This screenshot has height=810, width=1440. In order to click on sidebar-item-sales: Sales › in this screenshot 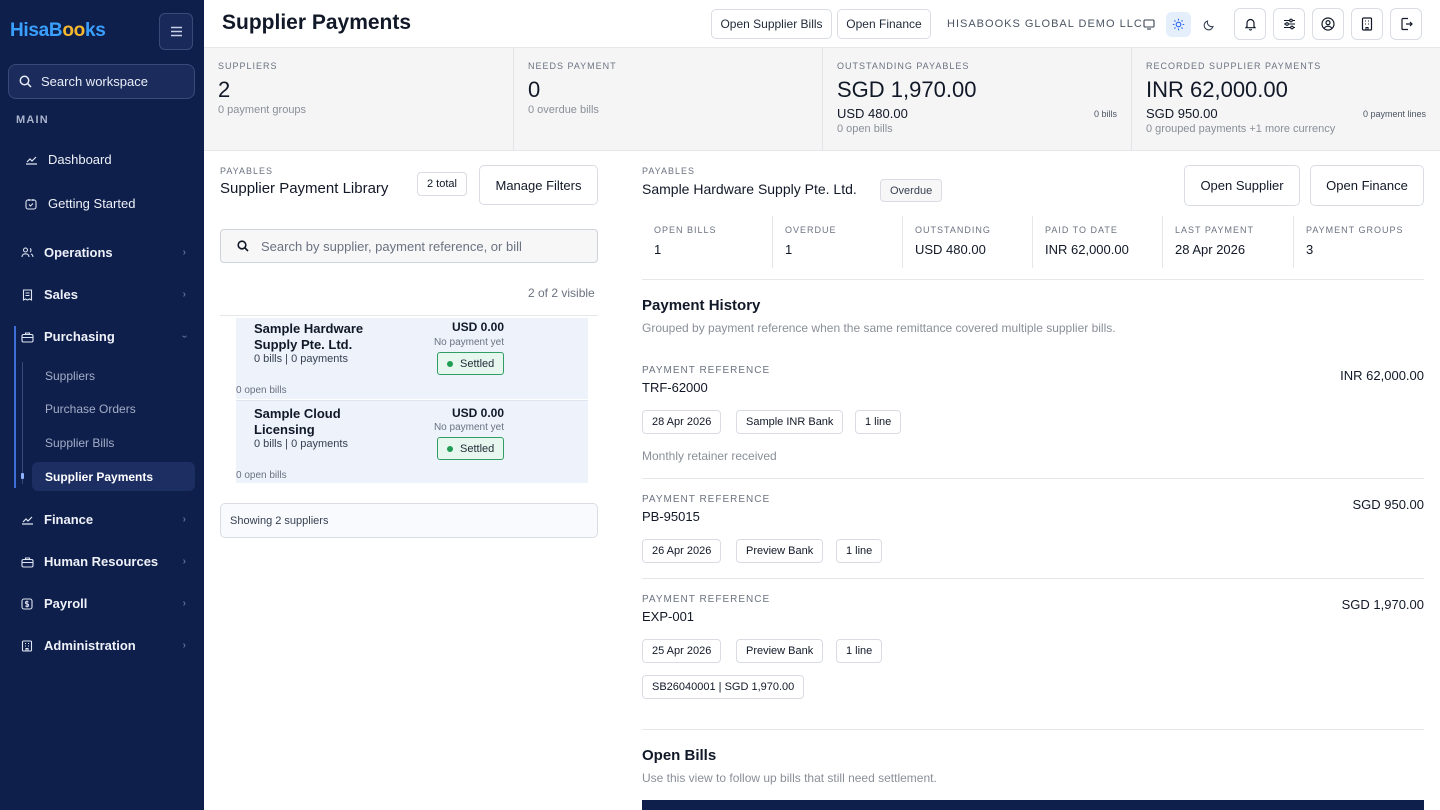, I will do `click(104, 294)`.